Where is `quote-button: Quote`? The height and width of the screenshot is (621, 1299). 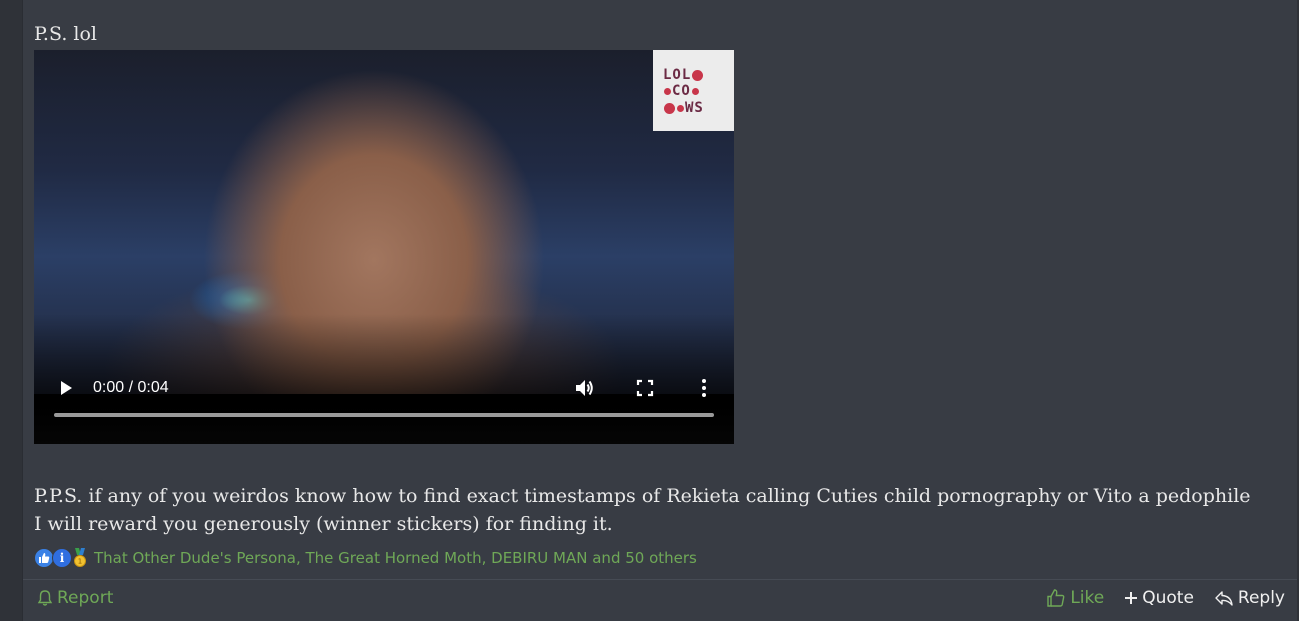
quote-button: Quote is located at coordinates (1159, 598).